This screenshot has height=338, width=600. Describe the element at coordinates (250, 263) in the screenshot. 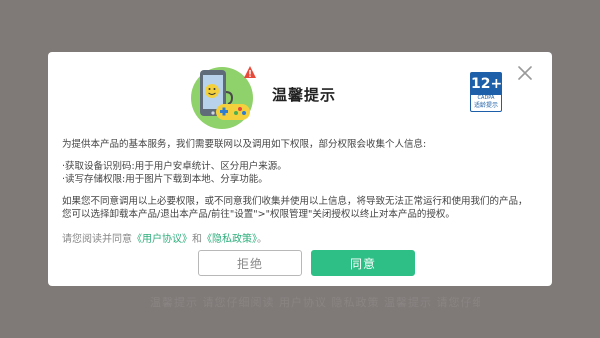

I see `decline-button: 拒绝` at that location.